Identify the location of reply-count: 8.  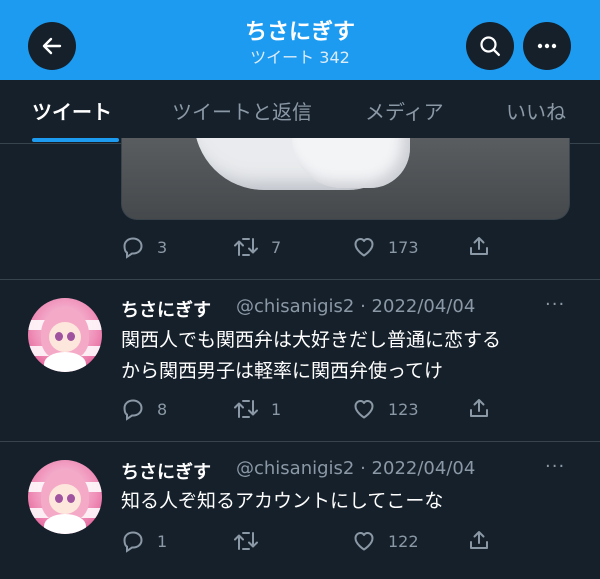
(162, 409).